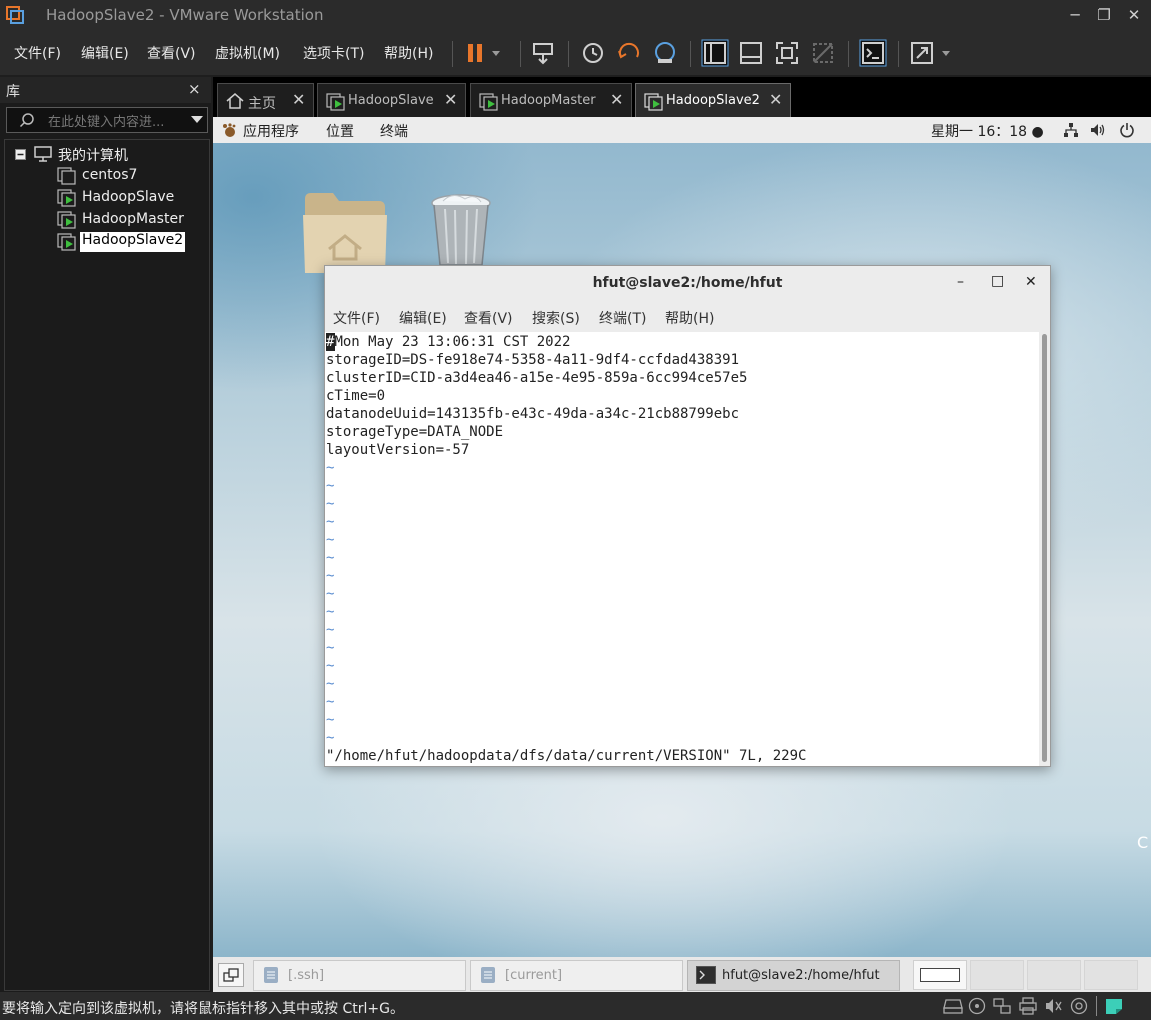 This screenshot has height=1020, width=1151. Describe the element at coordinates (787, 53) in the screenshot. I see `full-screen-icon` at that location.